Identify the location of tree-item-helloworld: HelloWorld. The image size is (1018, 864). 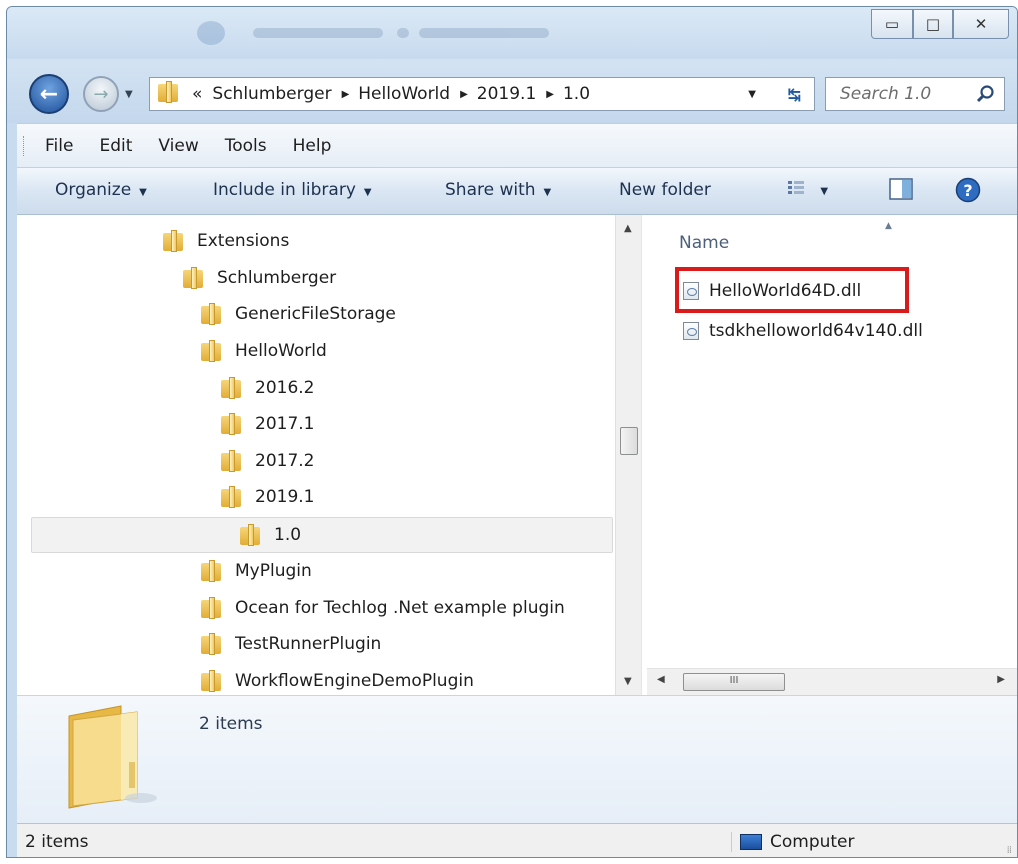
(264, 351).